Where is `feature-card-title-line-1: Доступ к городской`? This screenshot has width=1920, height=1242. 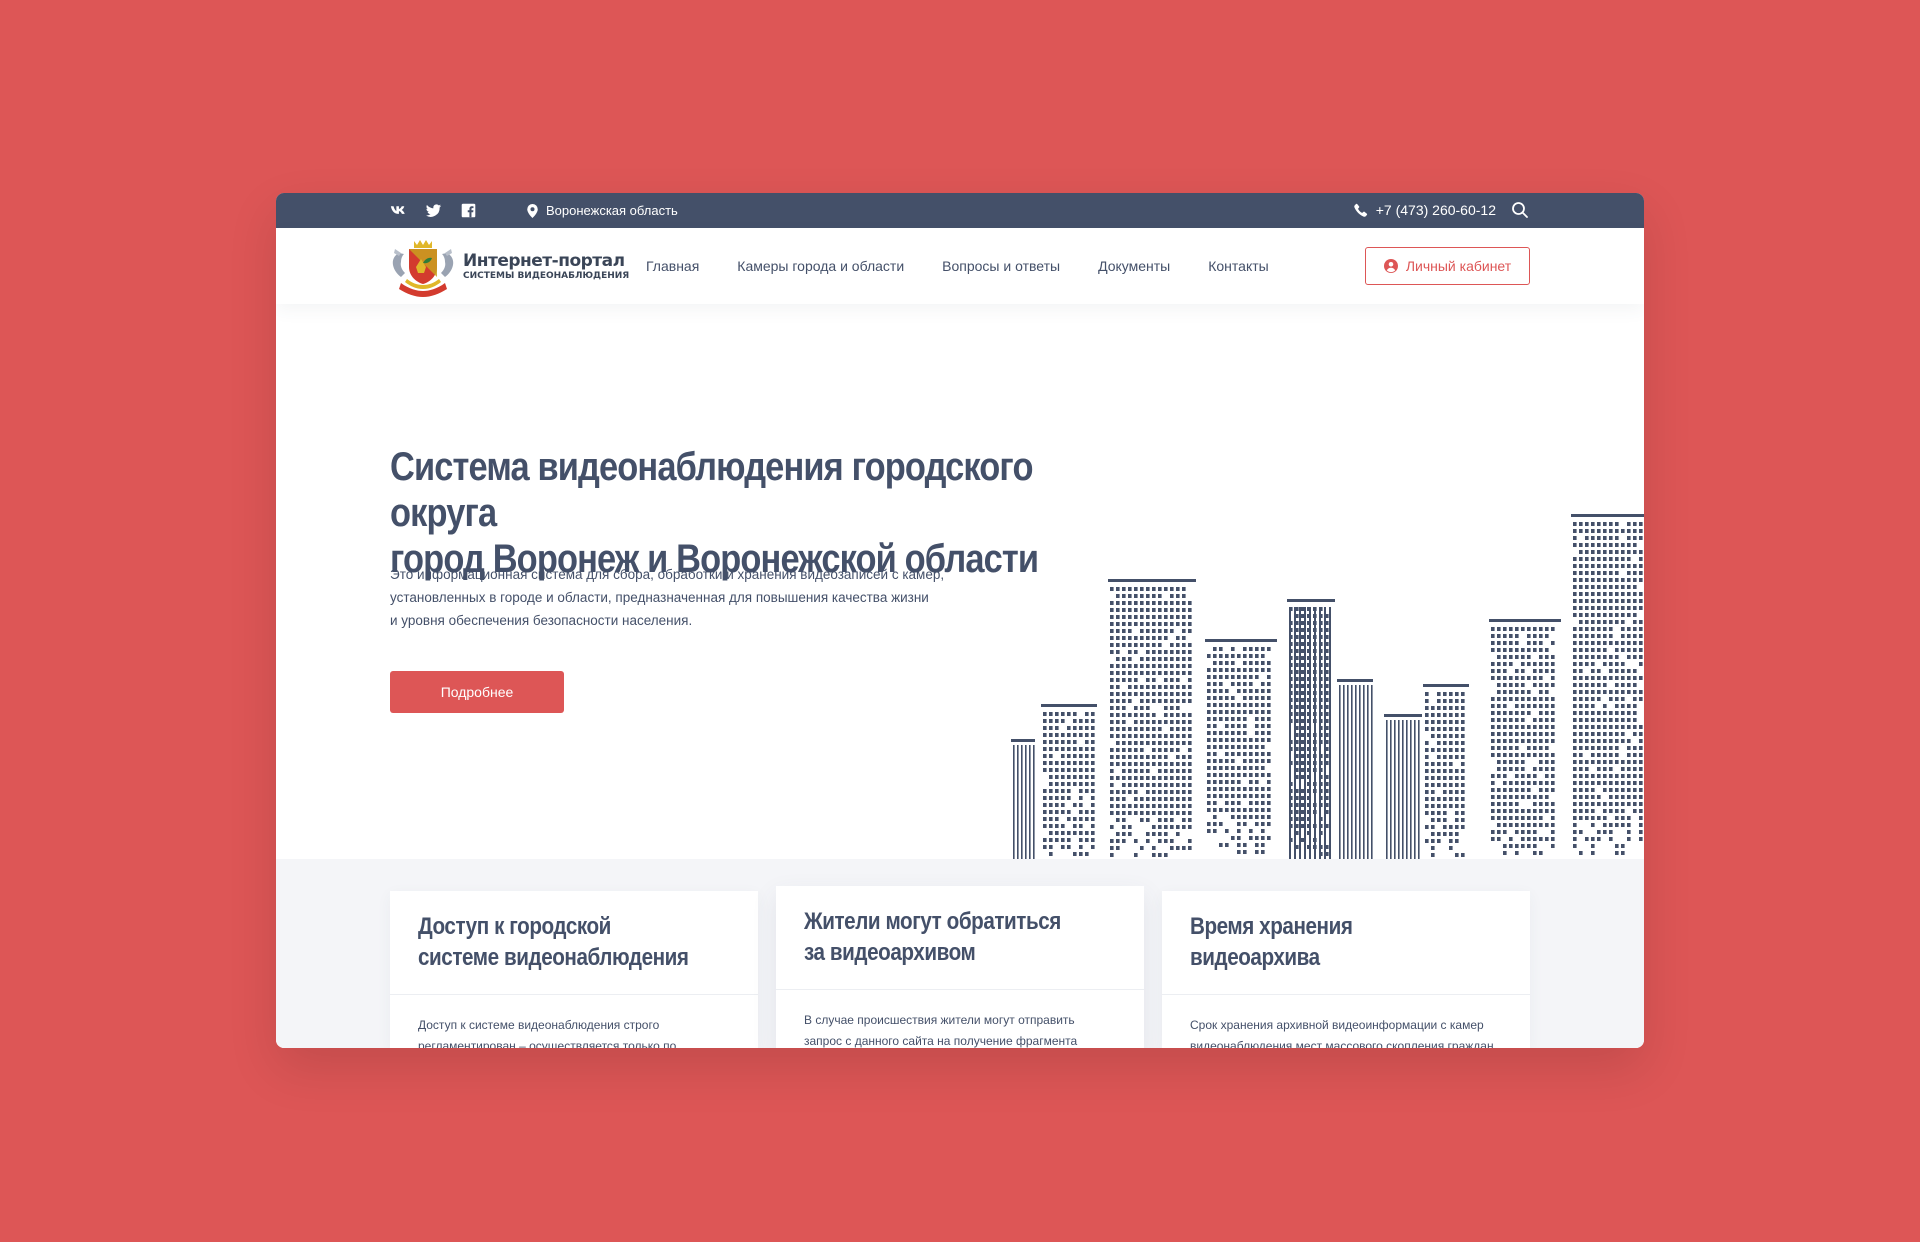
feature-card-title-line-1: Доступ к городской is located at coordinates (514, 926).